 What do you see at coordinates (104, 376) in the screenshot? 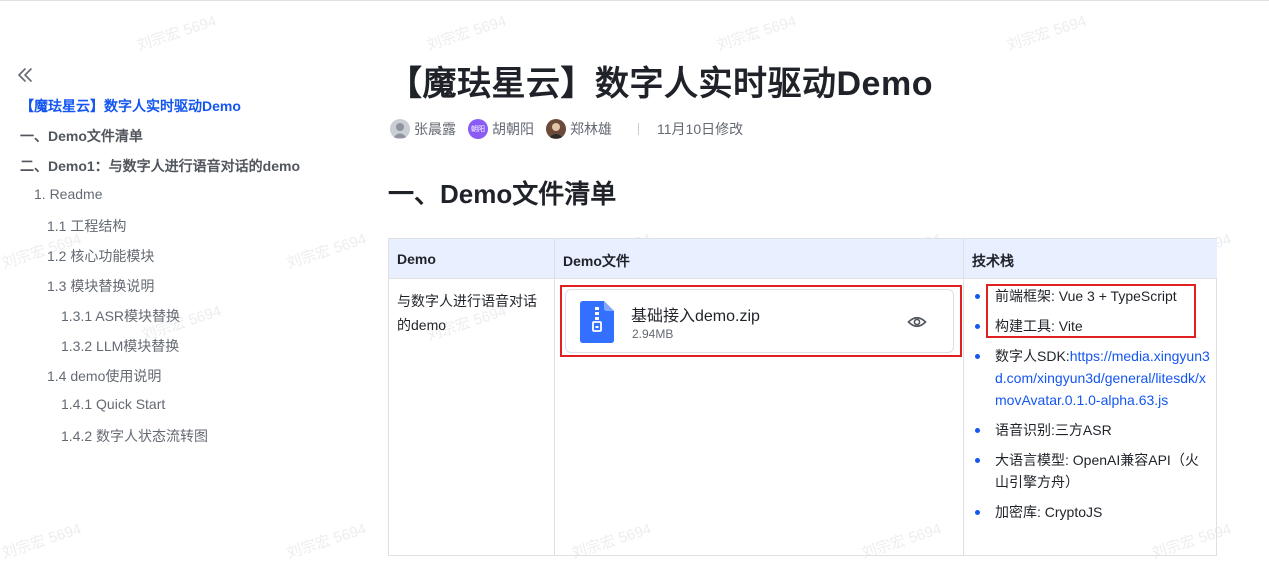
I see `toc-item-demo-usage: 1.4 demo使用说明` at bounding box center [104, 376].